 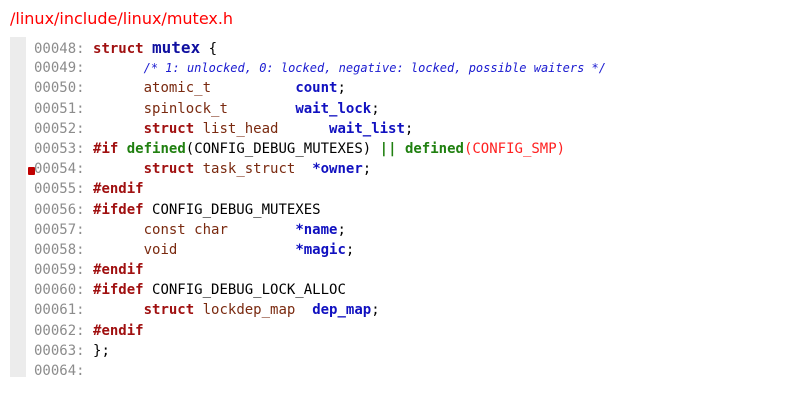 What do you see at coordinates (316, 229) in the screenshot?
I see `code-token: *name` at bounding box center [316, 229].